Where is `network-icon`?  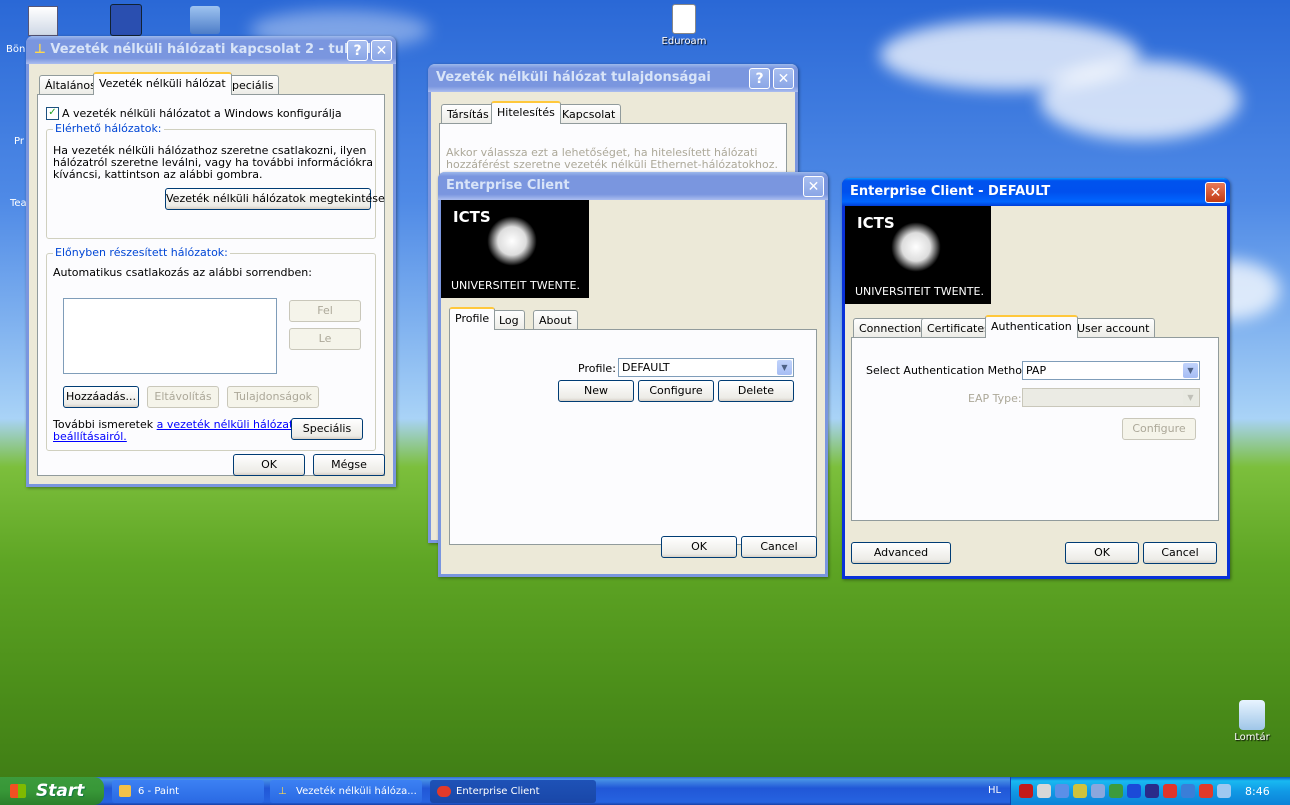
network-icon is located at coordinates (1044, 791).